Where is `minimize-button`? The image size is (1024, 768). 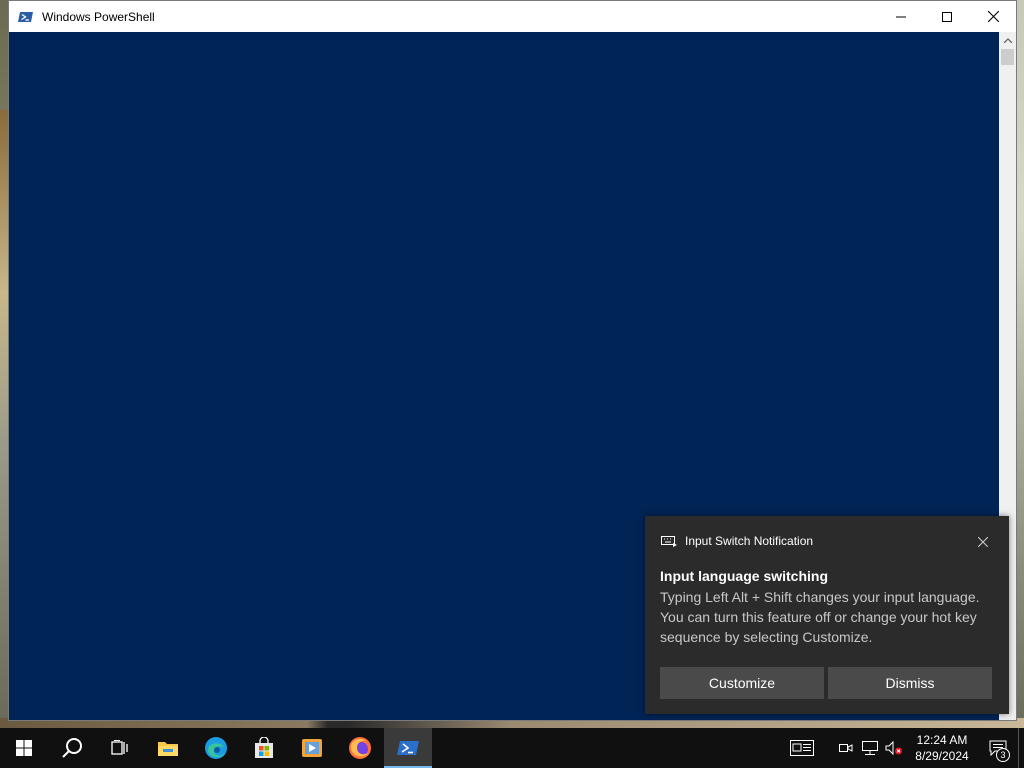 minimize-button is located at coordinates (901, 16).